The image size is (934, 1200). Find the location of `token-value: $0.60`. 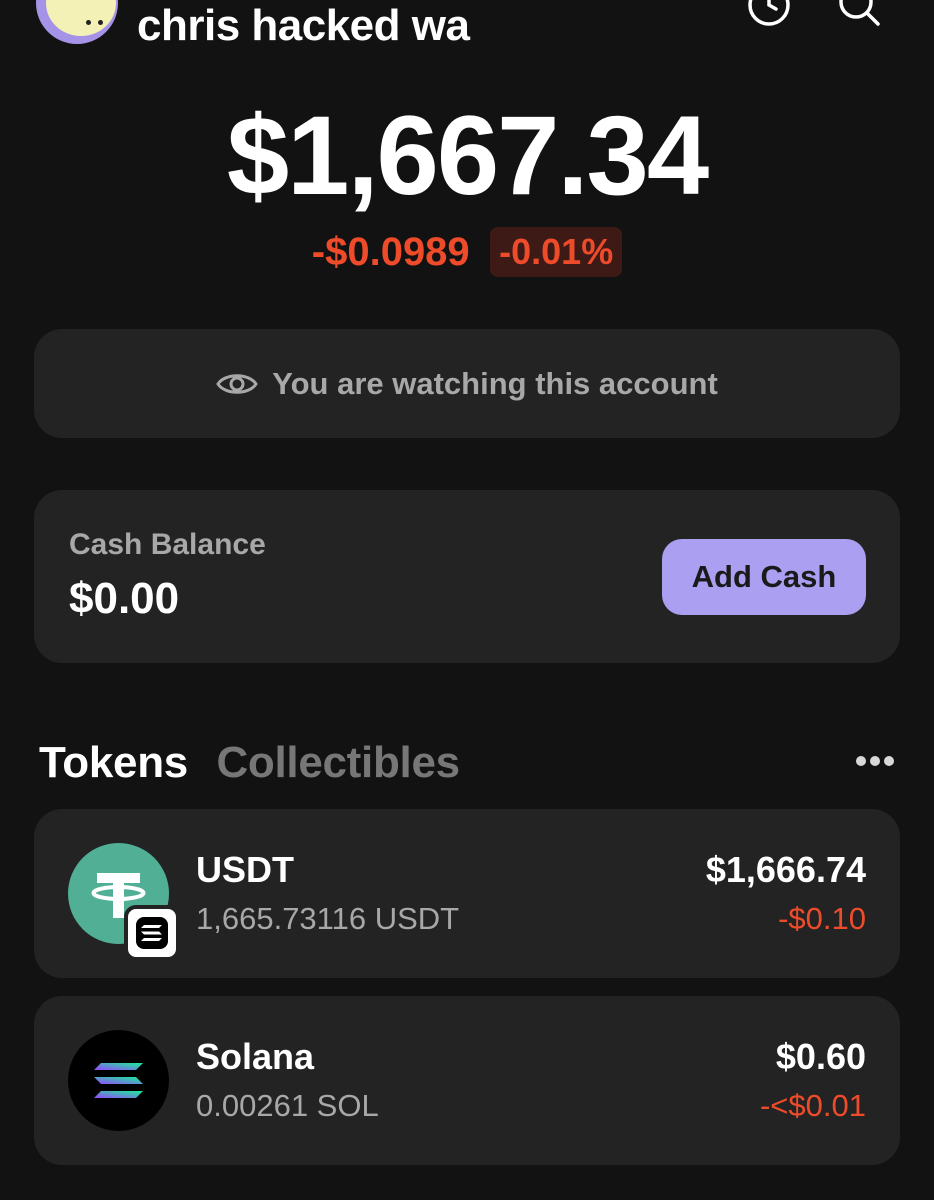

token-value: $0.60 is located at coordinates (820, 1056).